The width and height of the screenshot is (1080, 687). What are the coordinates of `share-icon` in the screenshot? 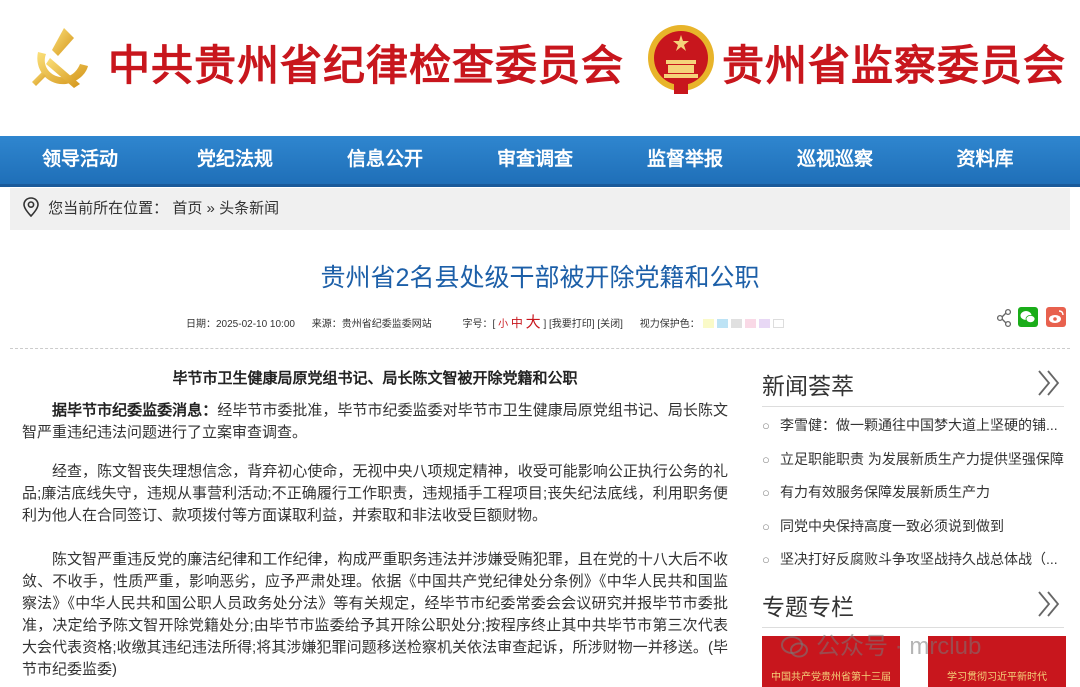 It's located at (1004, 318).